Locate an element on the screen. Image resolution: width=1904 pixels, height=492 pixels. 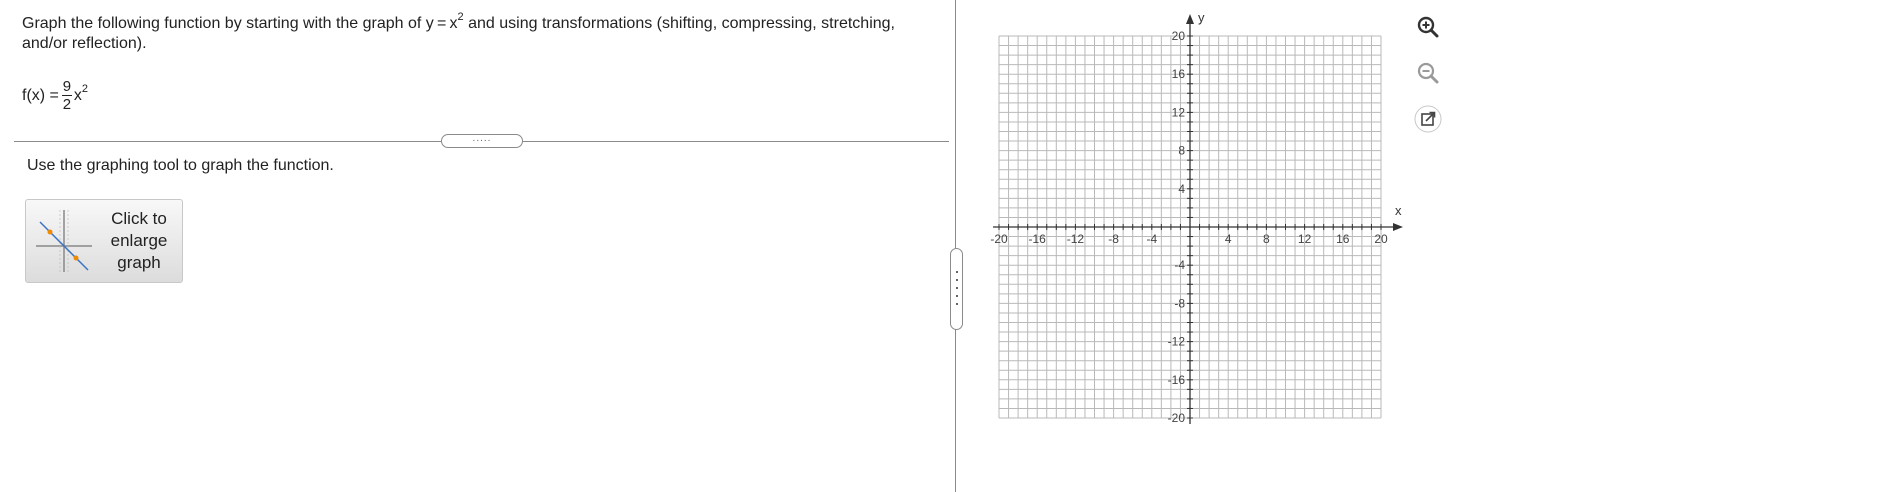
x-tick-label: -8 is located at coordinates (1113, 239).